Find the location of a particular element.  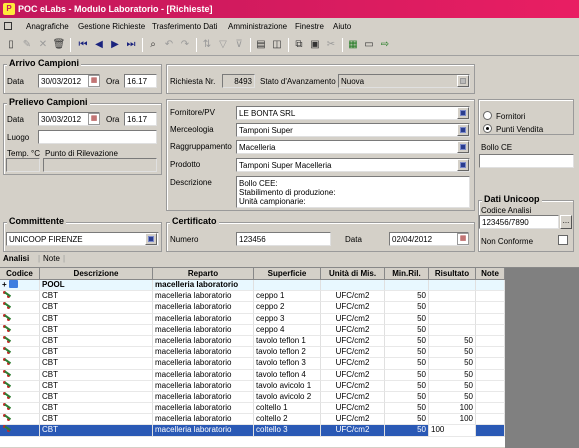

col-superficie: Superficie is located at coordinates (287, 274).